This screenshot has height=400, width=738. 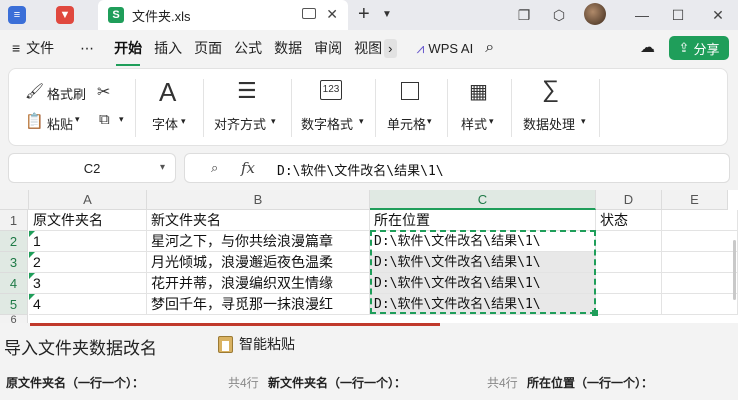 I want to click on cell-c5: D:\软件\文件改名\结果\1\, so click(x=483, y=304).